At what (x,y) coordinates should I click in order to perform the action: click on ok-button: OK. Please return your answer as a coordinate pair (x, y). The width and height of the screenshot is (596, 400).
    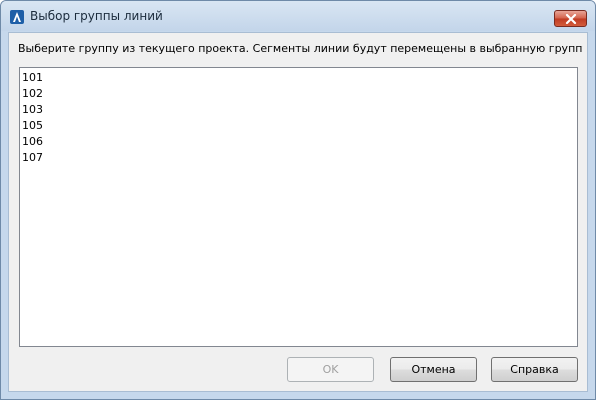
    Looking at the image, I should click on (330, 369).